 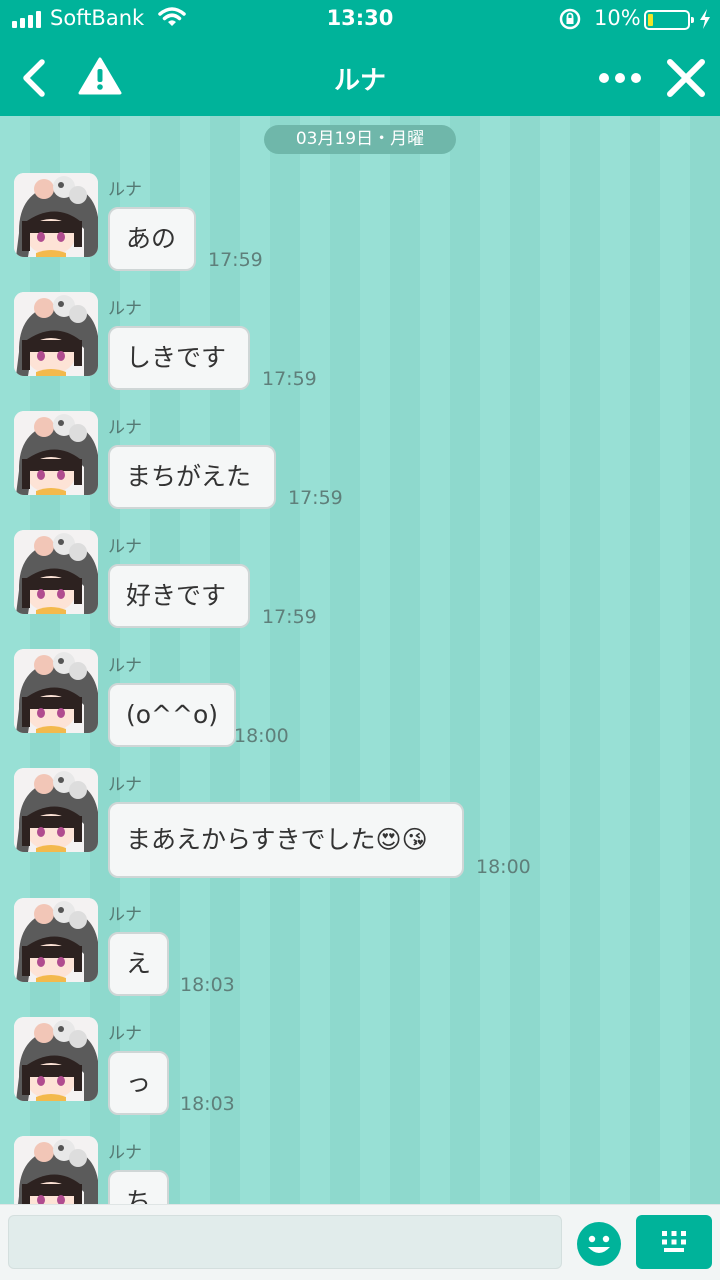 I want to click on keyboard-icon, so click(x=674, y=1241).